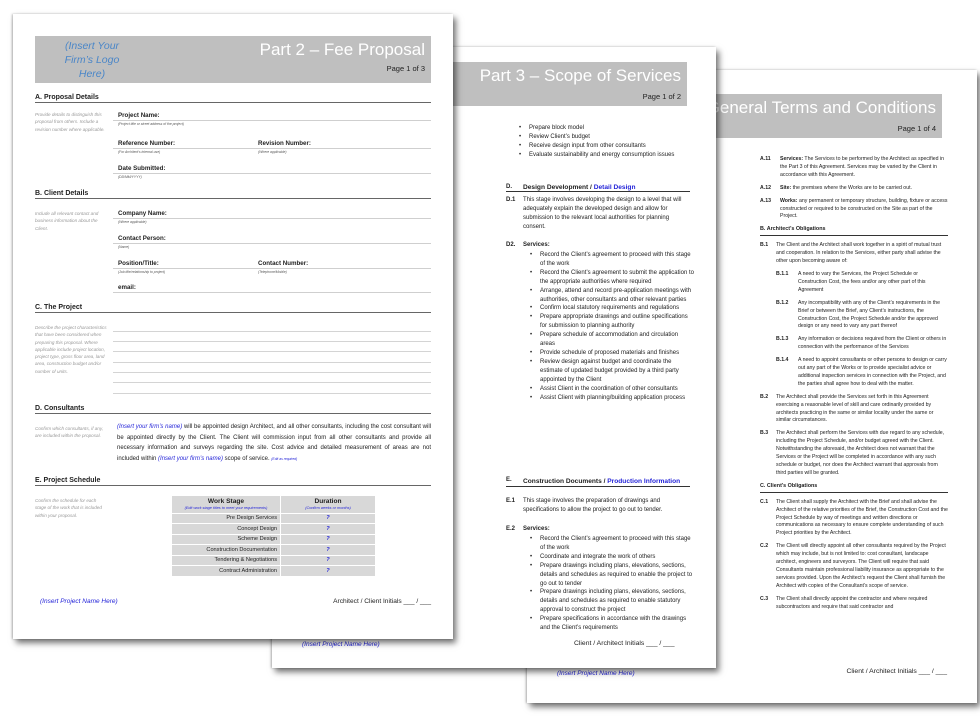 This screenshot has width=980, height=720. What do you see at coordinates (226, 529) in the screenshot?
I see `work-stage-cell: Concept Design` at bounding box center [226, 529].